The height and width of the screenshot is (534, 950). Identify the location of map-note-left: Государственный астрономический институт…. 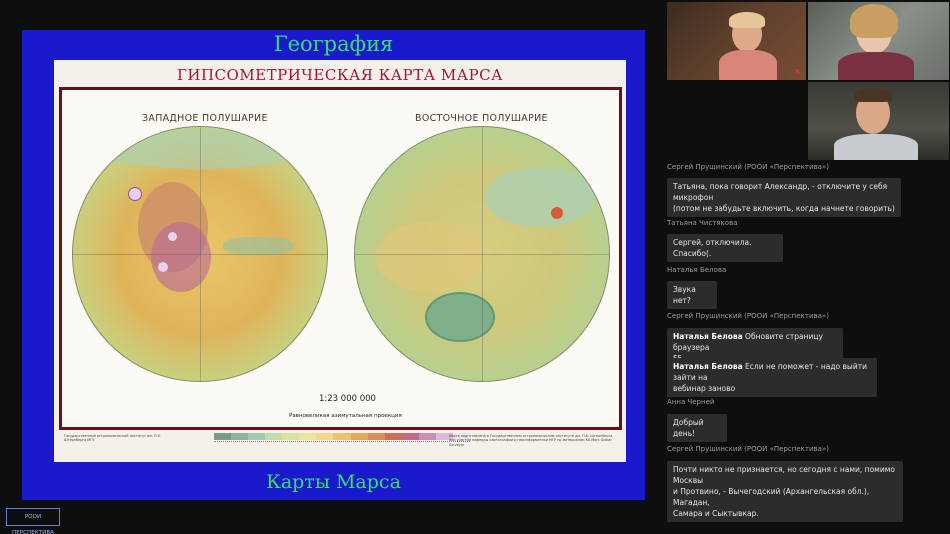
(113, 438).